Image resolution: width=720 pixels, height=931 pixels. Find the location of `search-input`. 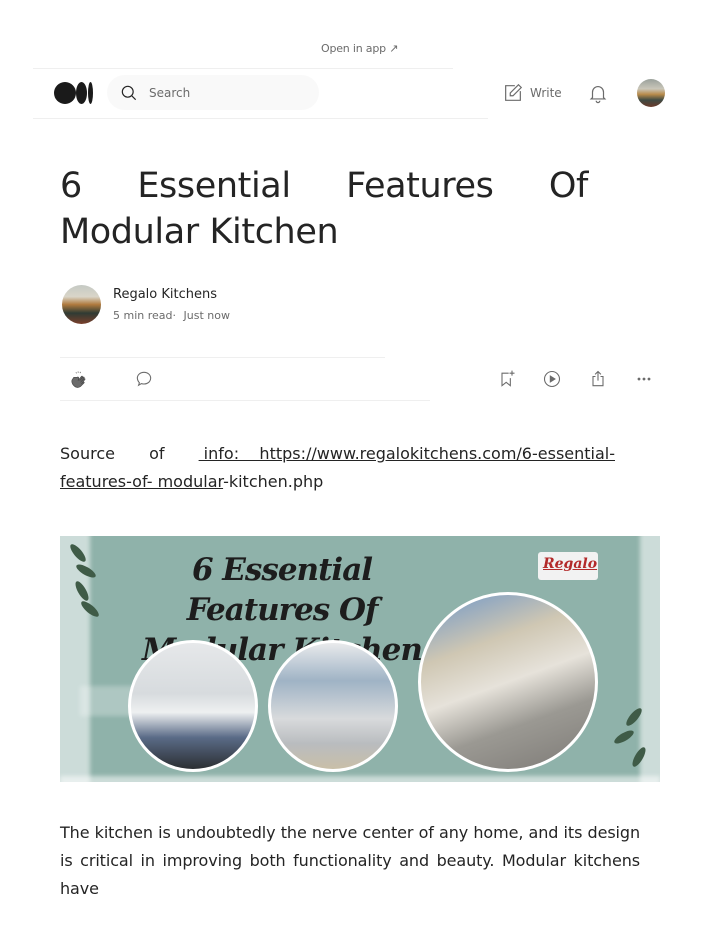

search-input is located at coordinates (224, 92).